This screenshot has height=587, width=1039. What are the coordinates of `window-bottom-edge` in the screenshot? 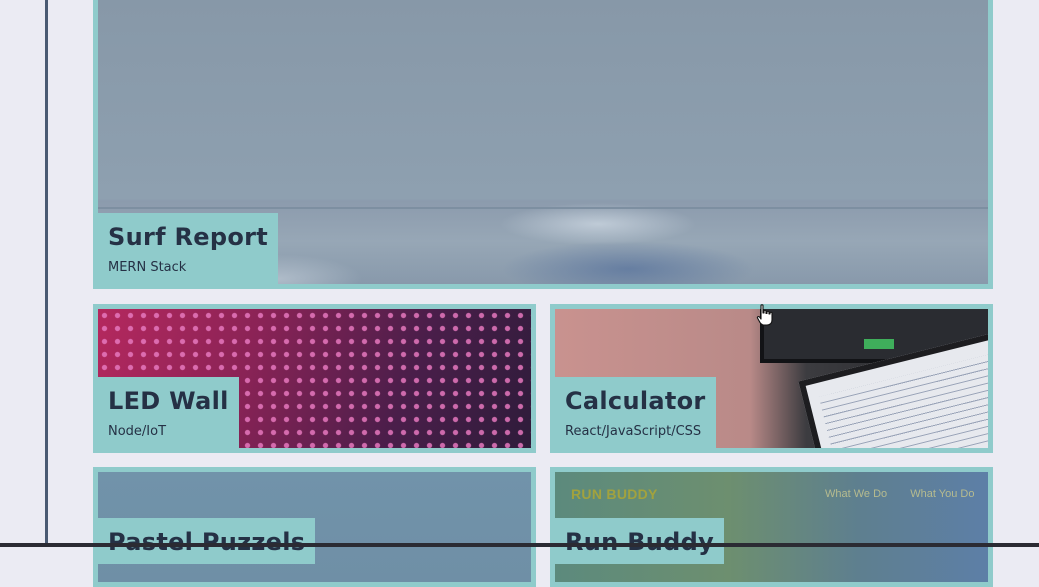 It's located at (519, 545).